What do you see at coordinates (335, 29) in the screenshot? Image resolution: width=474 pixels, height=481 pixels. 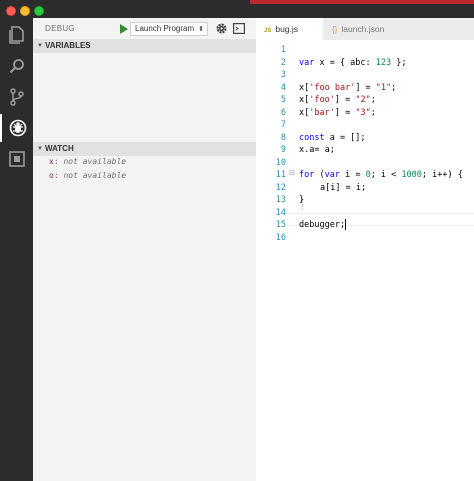 I see `json-file-icon: {}` at bounding box center [335, 29].